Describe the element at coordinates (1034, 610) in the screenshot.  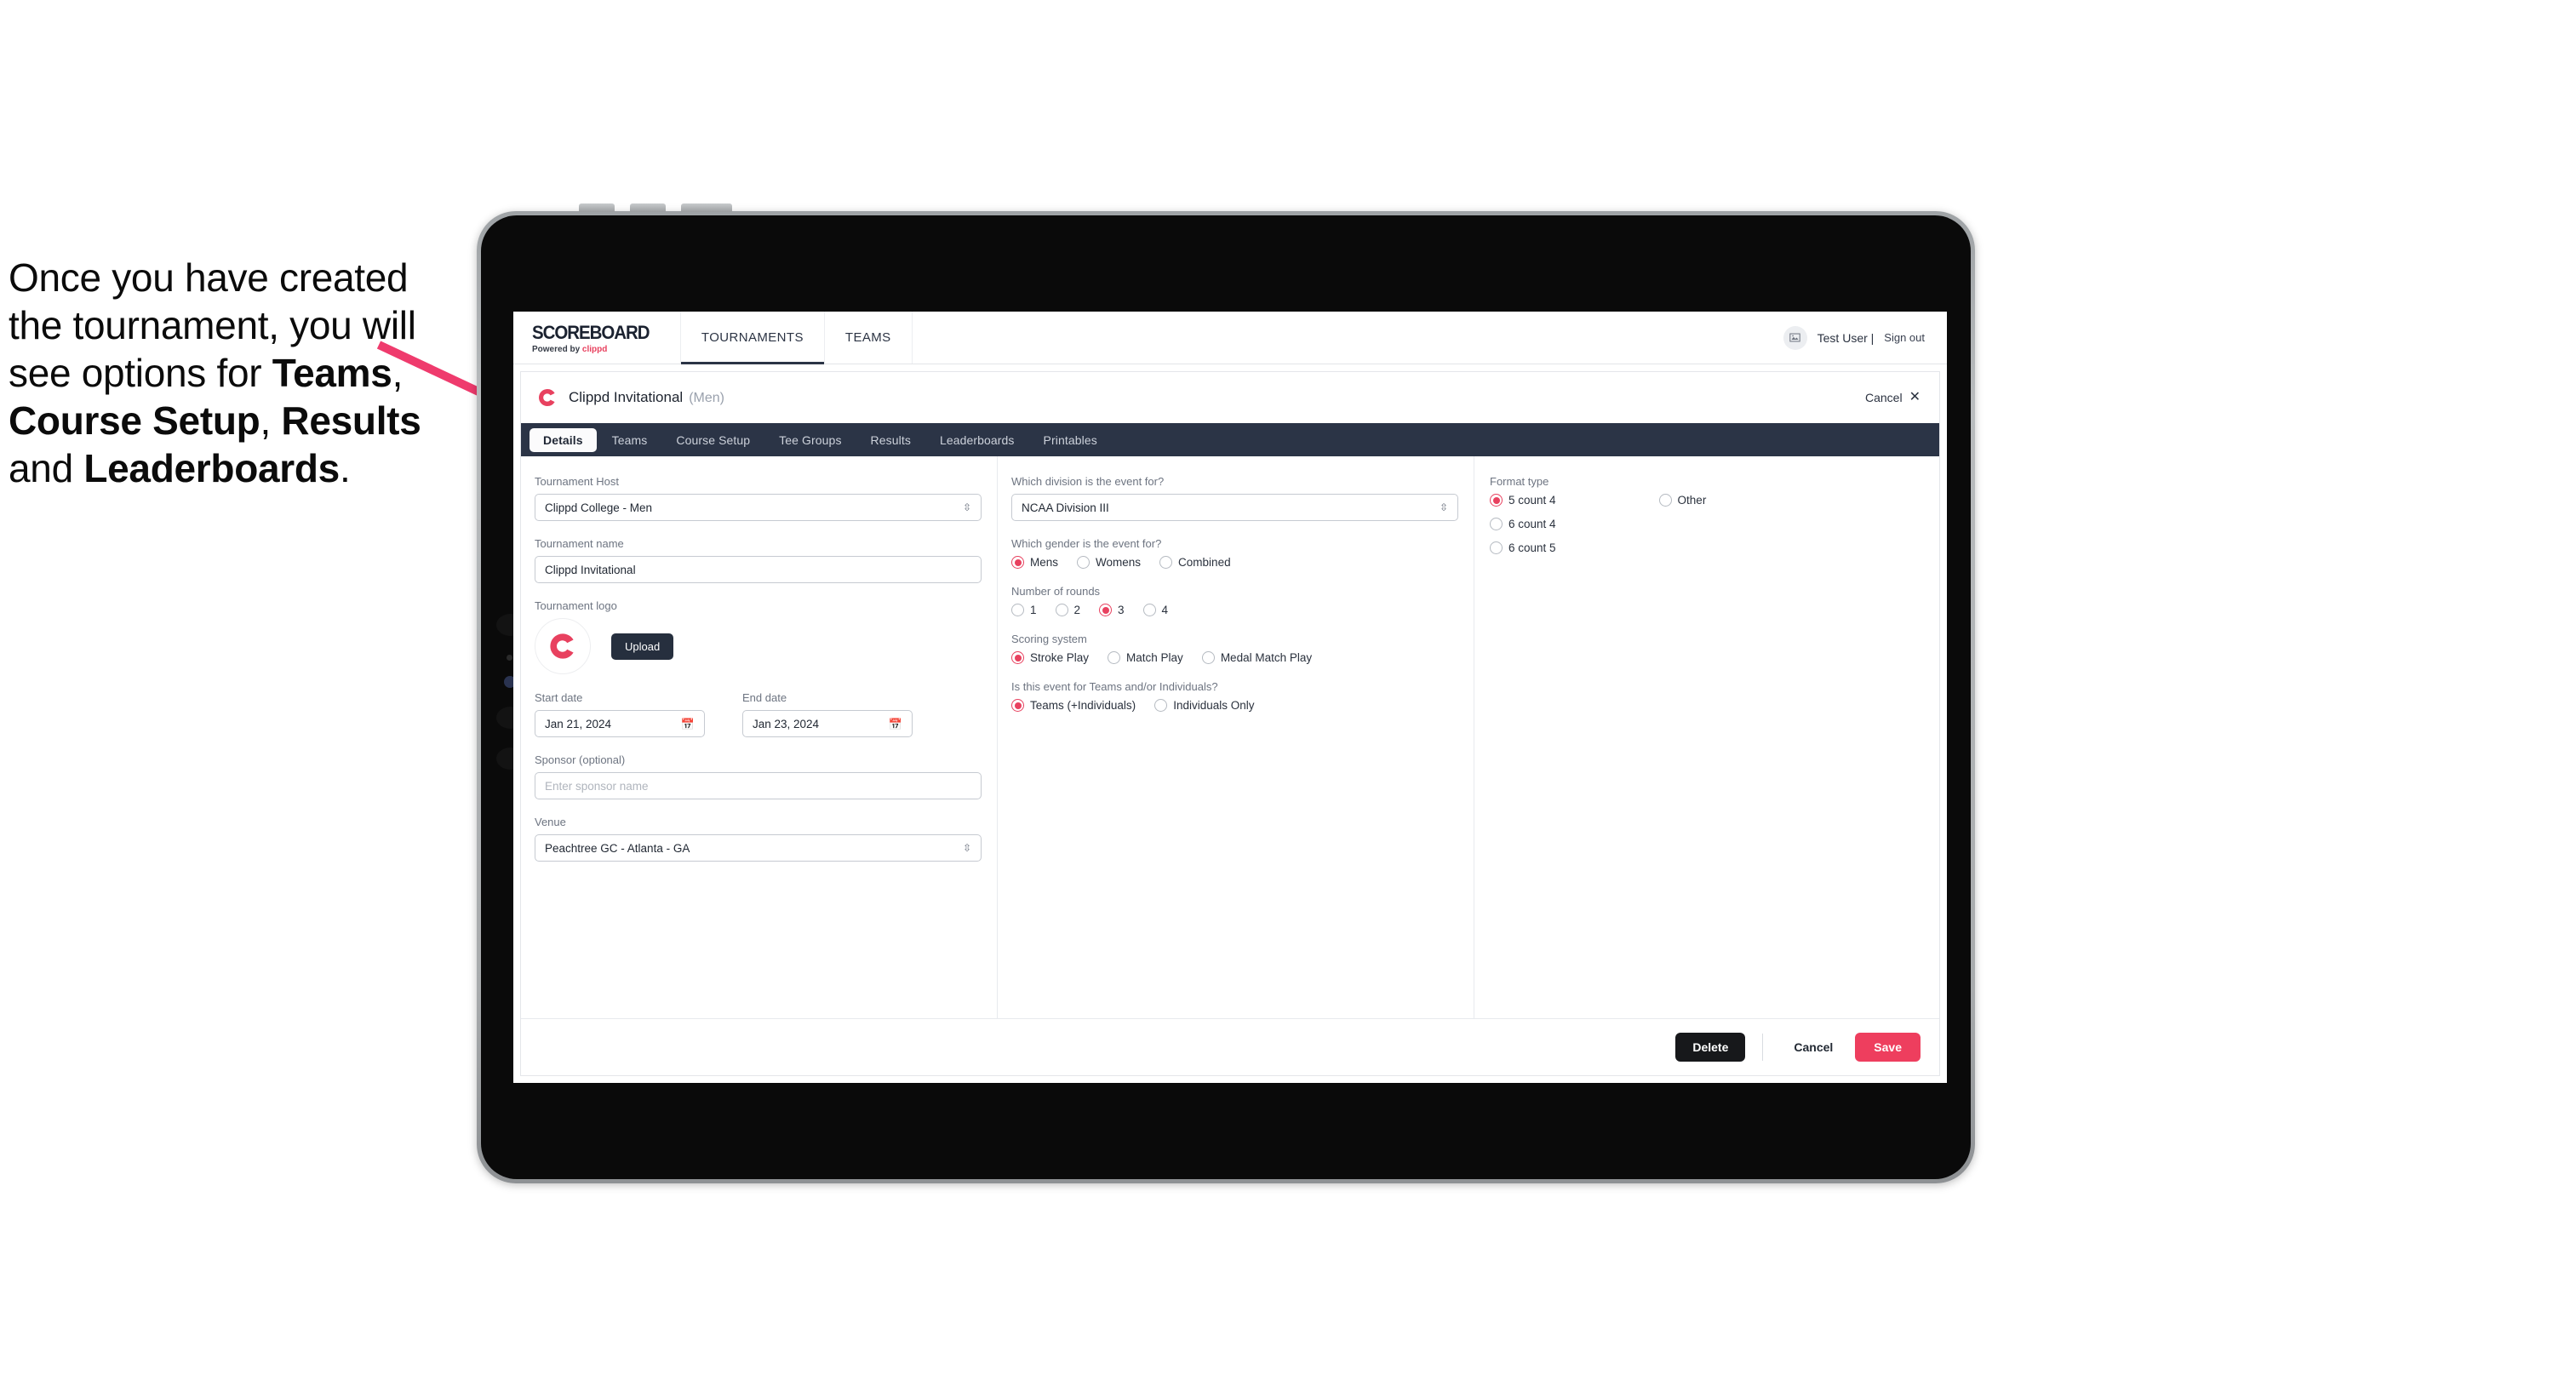
I see `radio-label: 1` at that location.